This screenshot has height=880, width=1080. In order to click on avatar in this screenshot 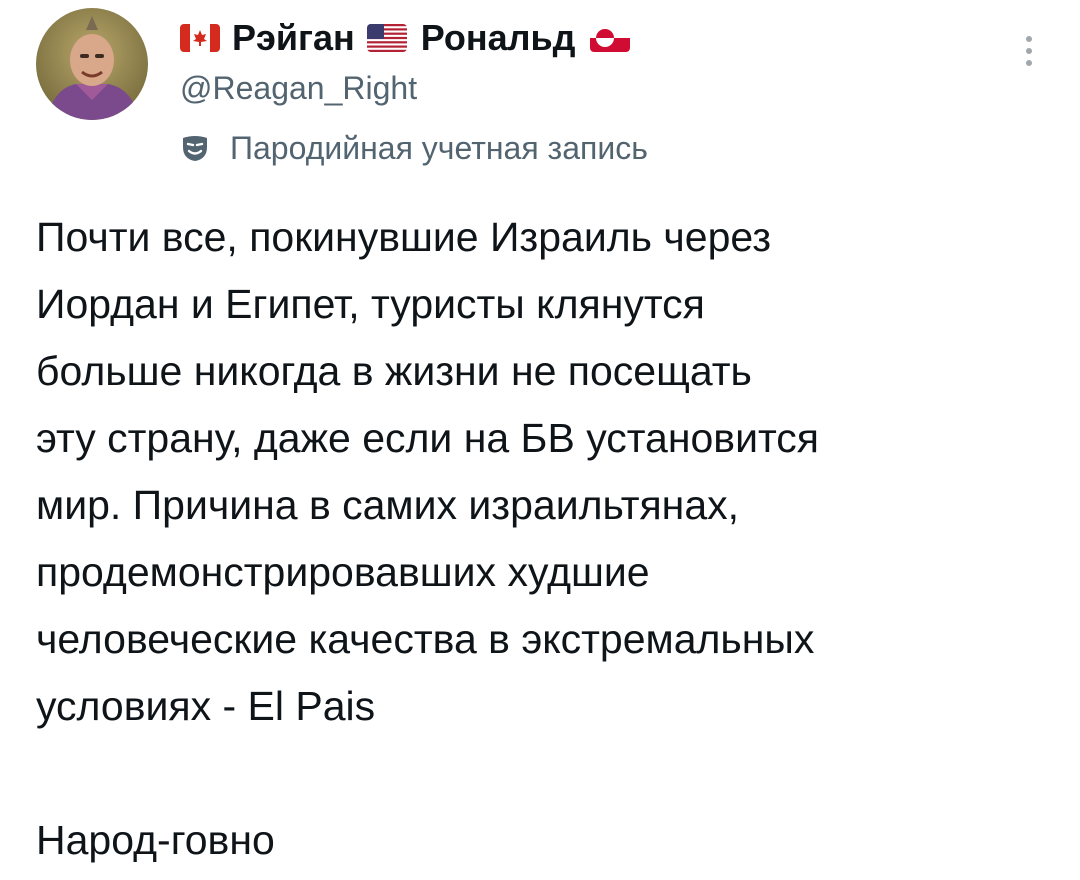, I will do `click(92, 64)`.